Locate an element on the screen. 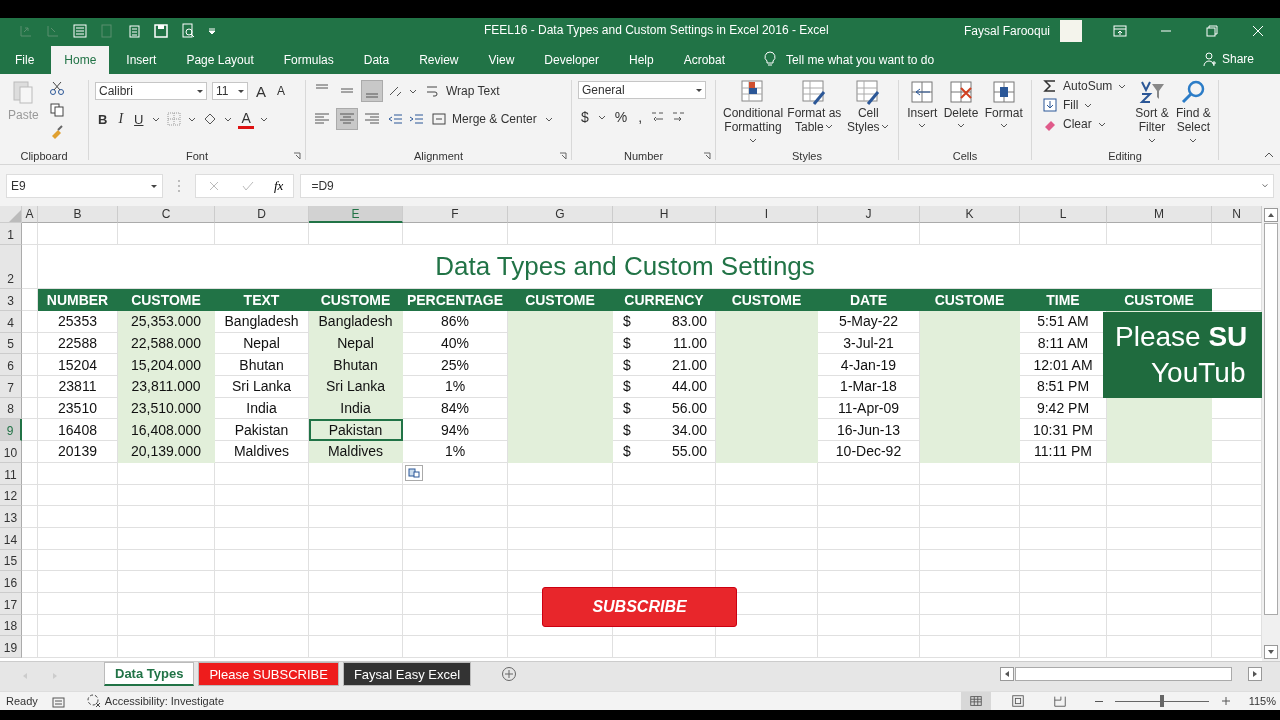  restore-icon is located at coordinates (1212, 31).